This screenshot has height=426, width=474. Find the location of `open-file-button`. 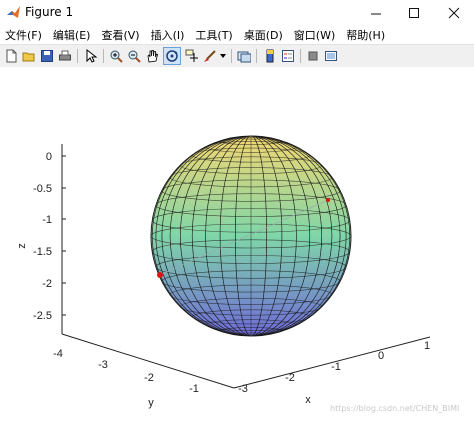

open-file-button is located at coordinates (29, 56).